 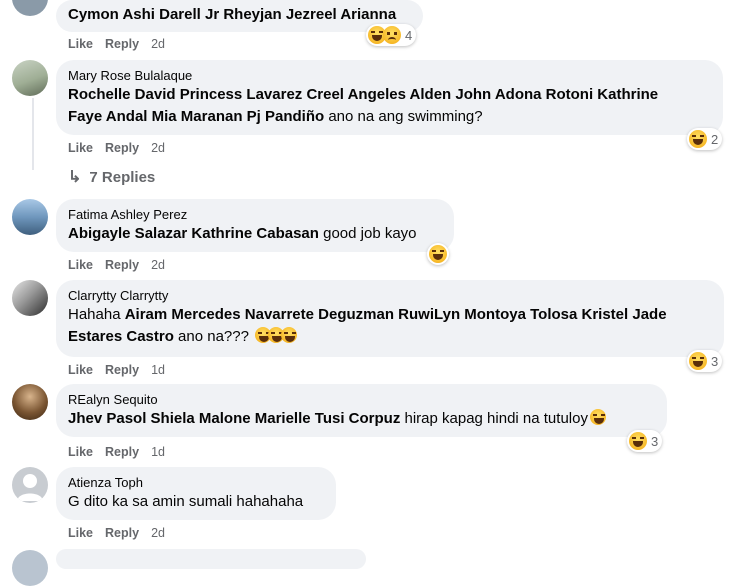 I want to click on comment-text: good job kayo, so click(x=367, y=233).